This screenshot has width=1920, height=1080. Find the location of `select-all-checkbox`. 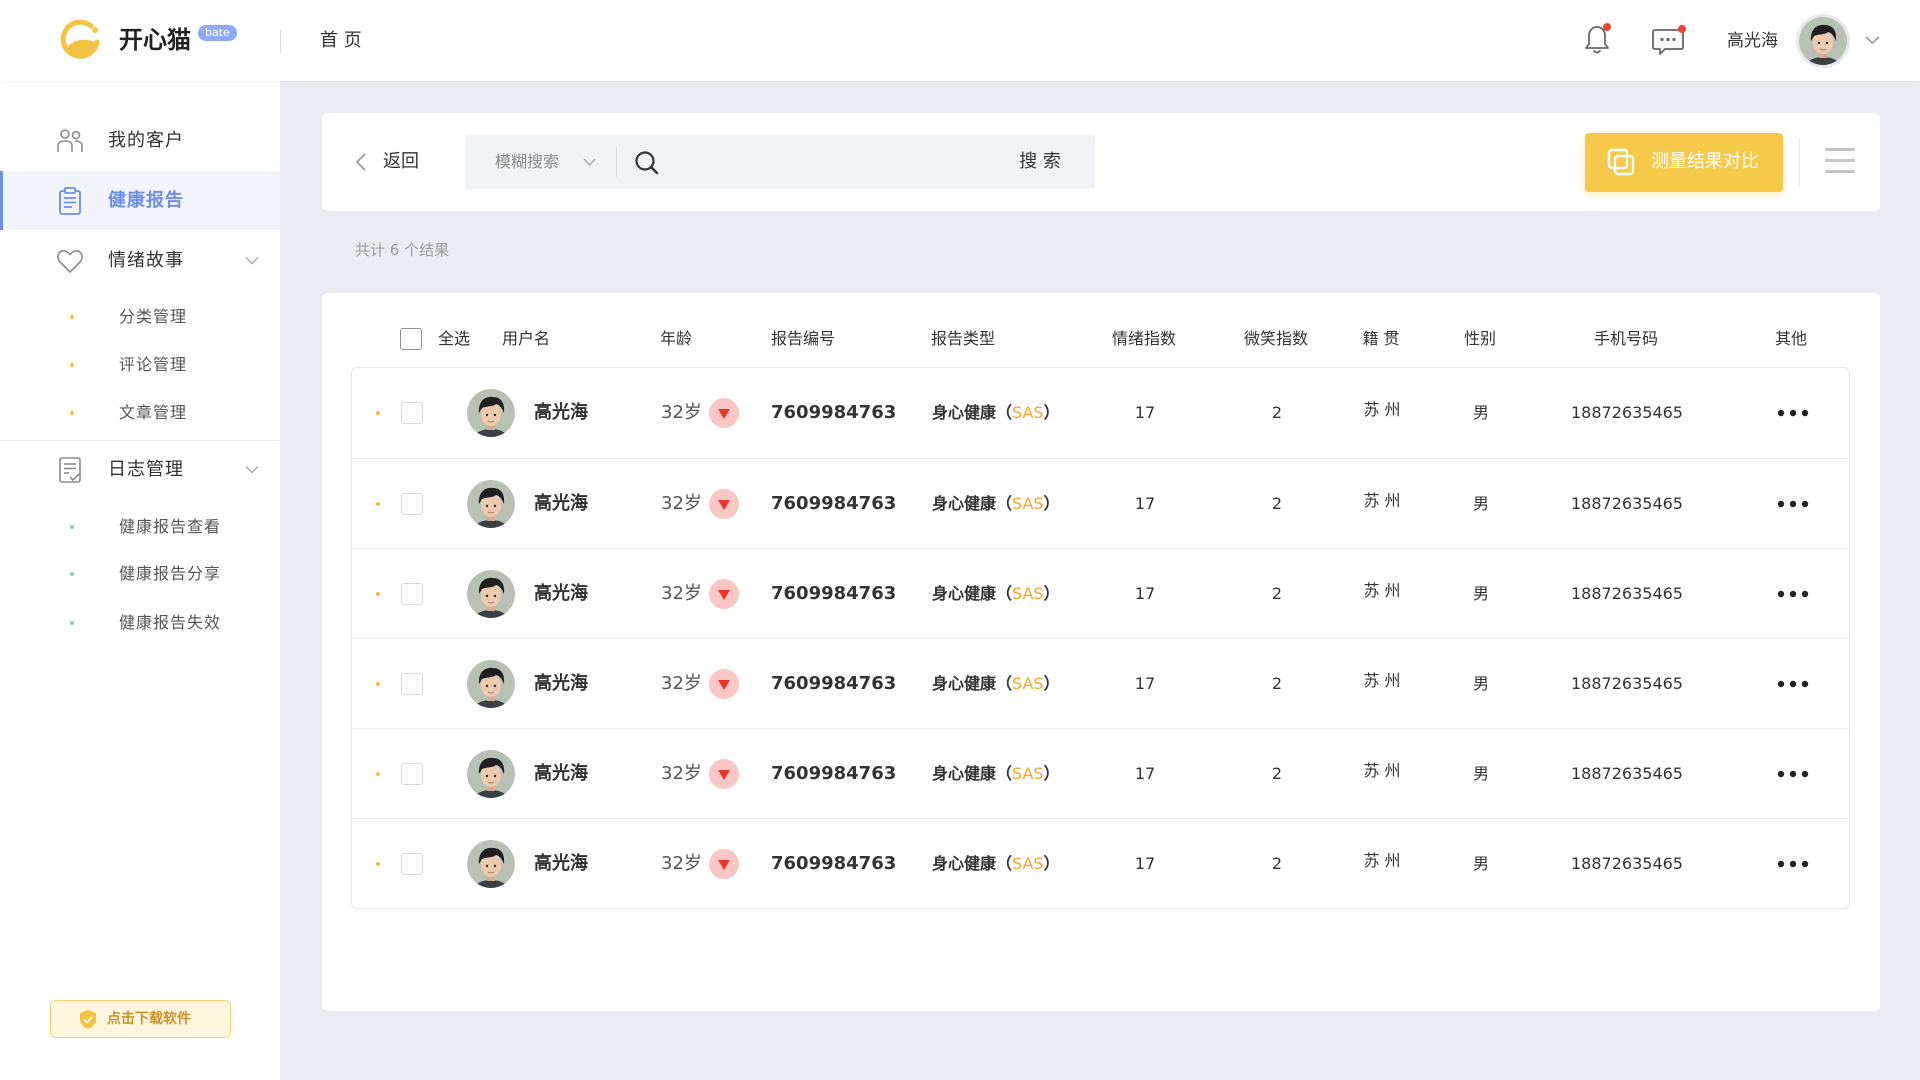

select-all-checkbox is located at coordinates (411, 339).